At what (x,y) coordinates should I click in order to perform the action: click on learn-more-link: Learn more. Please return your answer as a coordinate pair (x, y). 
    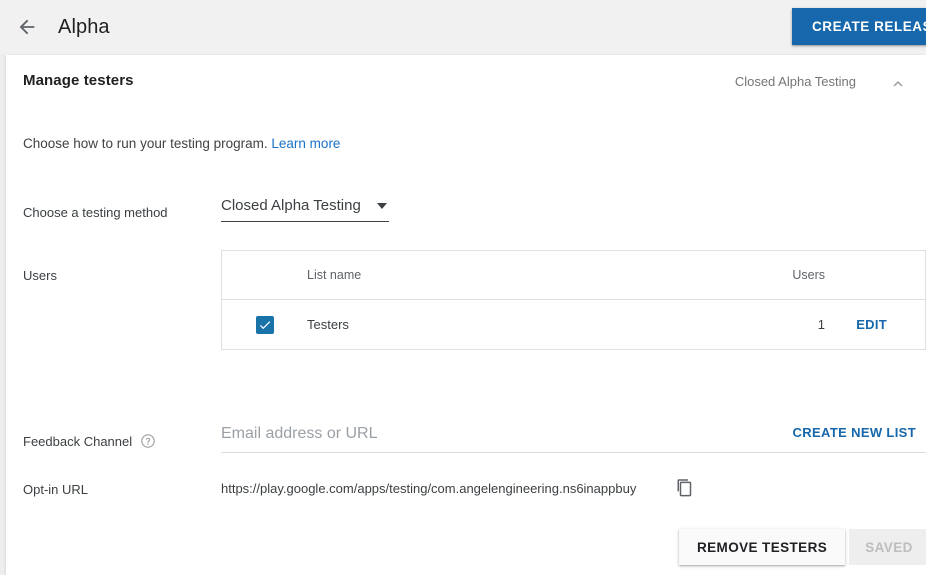
    Looking at the image, I should click on (305, 143).